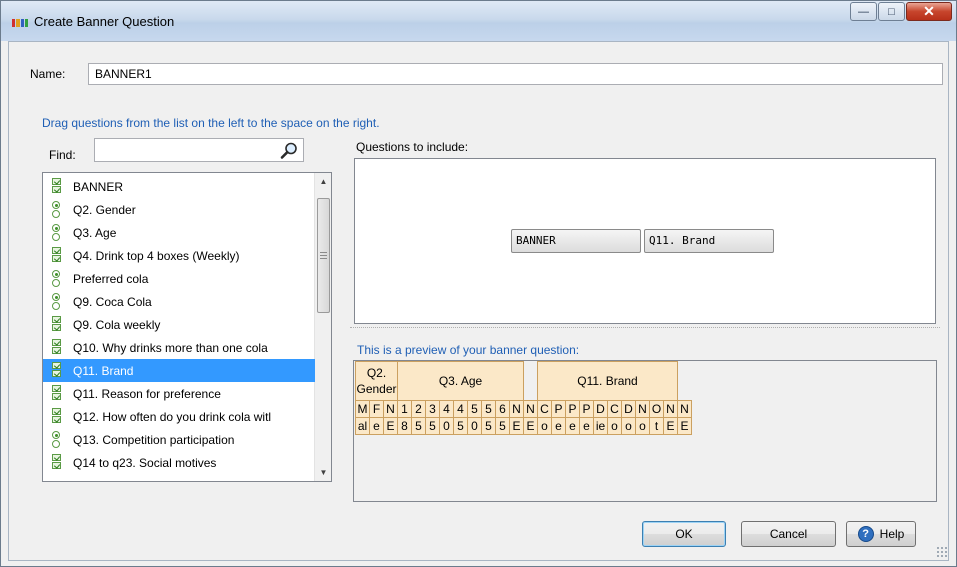 Image resolution: width=957 pixels, height=567 pixels. What do you see at coordinates (179, 186) in the screenshot?
I see `question-list-item: BANNER` at bounding box center [179, 186].